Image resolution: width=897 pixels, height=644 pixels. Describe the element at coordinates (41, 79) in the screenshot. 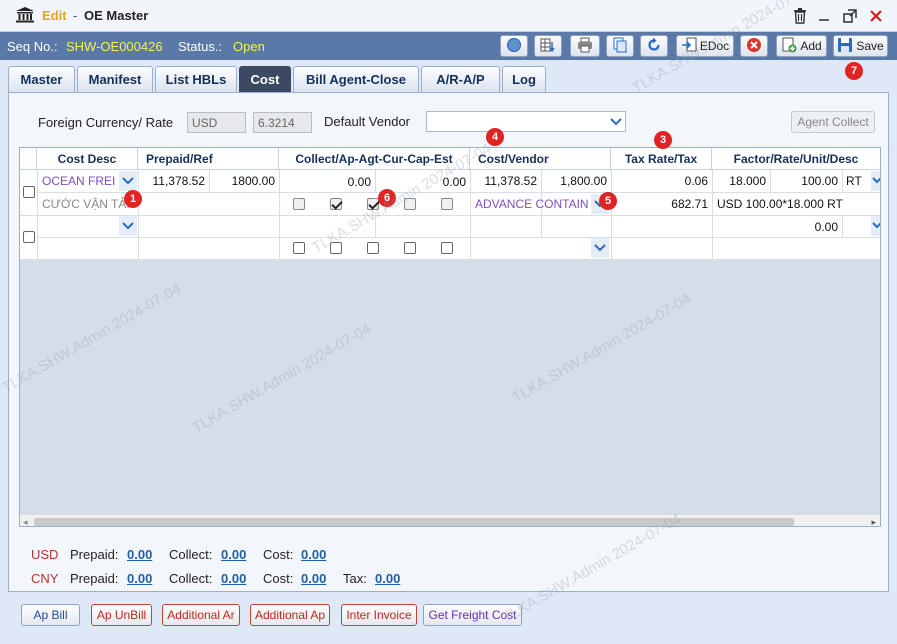

I see `tab-master: Master` at that location.